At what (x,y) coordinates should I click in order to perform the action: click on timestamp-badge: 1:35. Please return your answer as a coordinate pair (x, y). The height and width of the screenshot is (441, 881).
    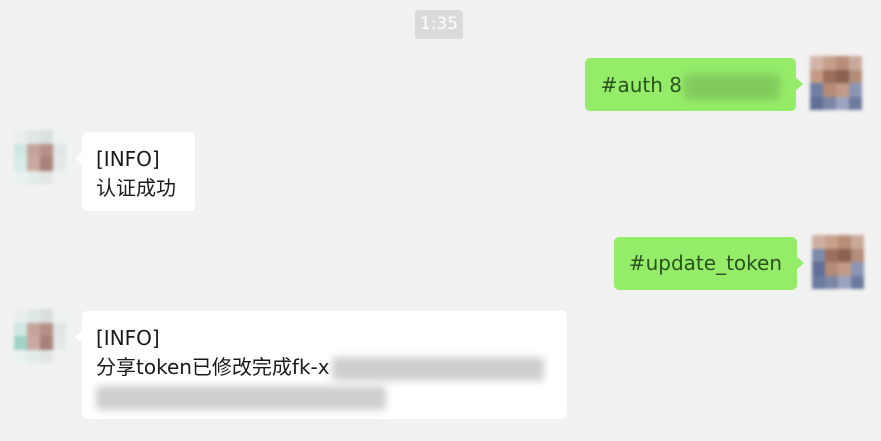
    Looking at the image, I should click on (439, 24).